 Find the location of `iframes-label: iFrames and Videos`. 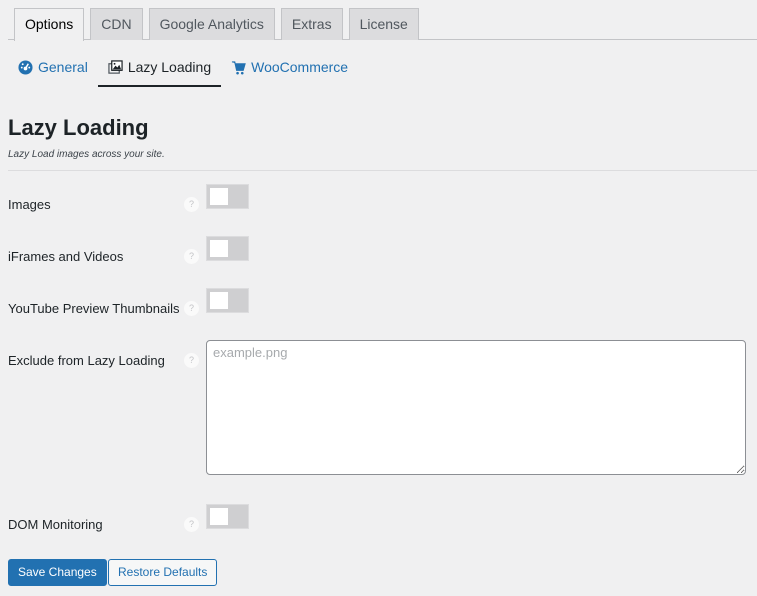

iframes-label: iFrames and Videos is located at coordinates (66, 256).